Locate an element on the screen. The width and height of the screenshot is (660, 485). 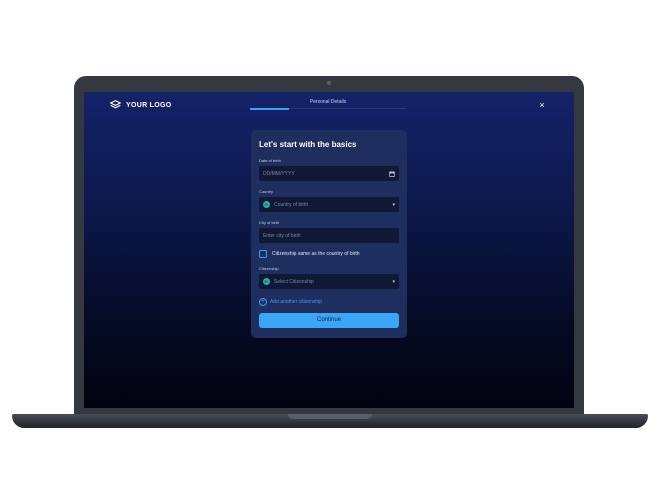
close-icon: × is located at coordinates (542, 105).